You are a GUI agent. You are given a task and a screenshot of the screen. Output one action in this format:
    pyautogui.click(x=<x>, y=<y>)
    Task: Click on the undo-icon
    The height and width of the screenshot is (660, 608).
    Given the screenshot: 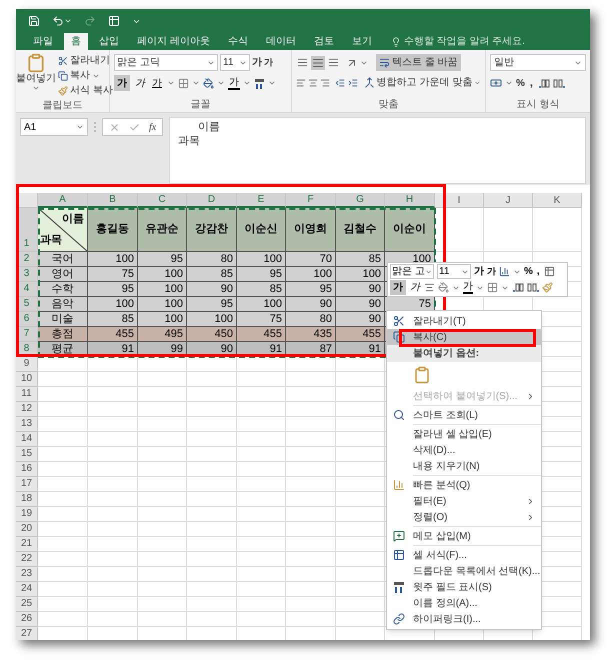 What is the action you would take?
    pyautogui.click(x=58, y=21)
    